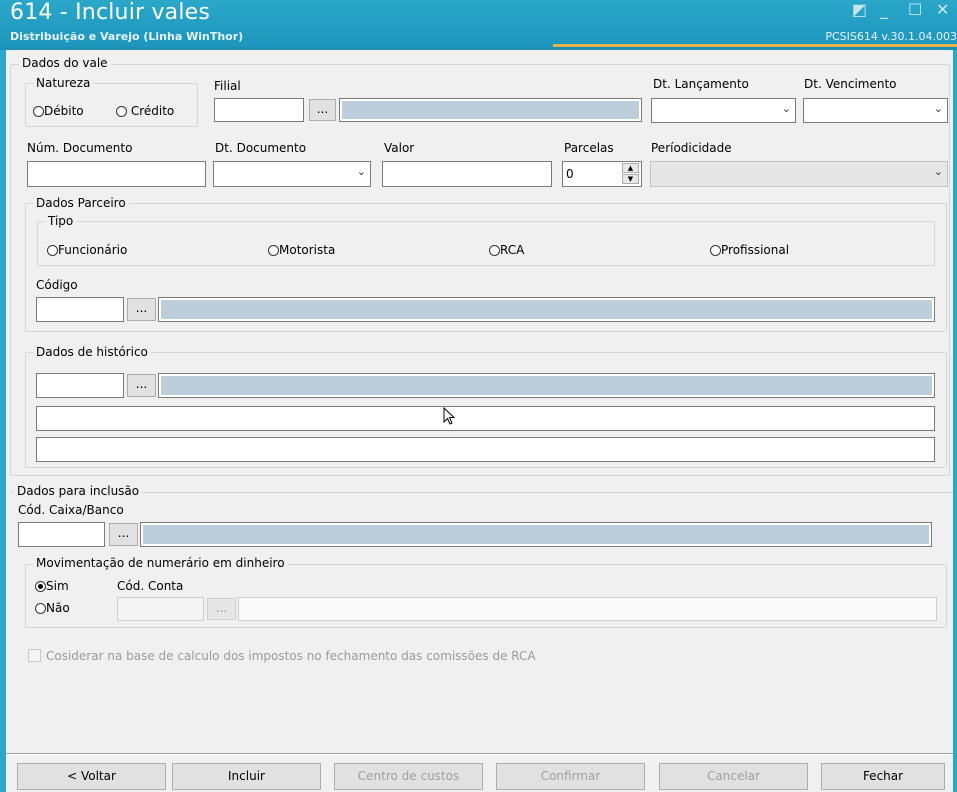  What do you see at coordinates (71, 510) in the screenshot?
I see `caixa-banco-label: Cód. Caixa/Banco` at bounding box center [71, 510].